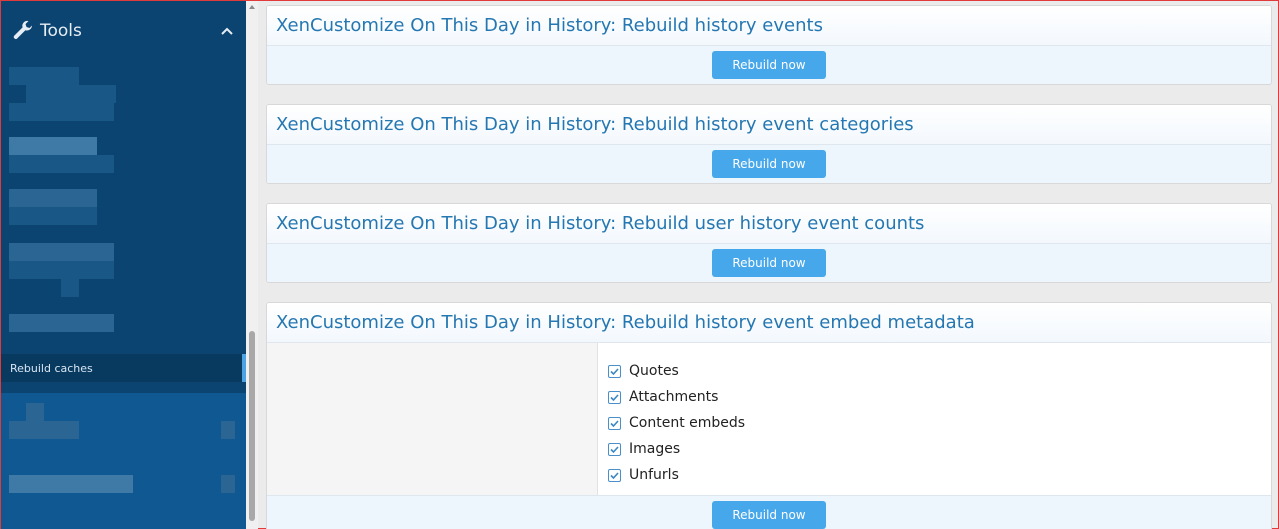 This screenshot has width=1279, height=529. What do you see at coordinates (61, 31) in the screenshot?
I see `sidebar-section-title: Tools` at bounding box center [61, 31].